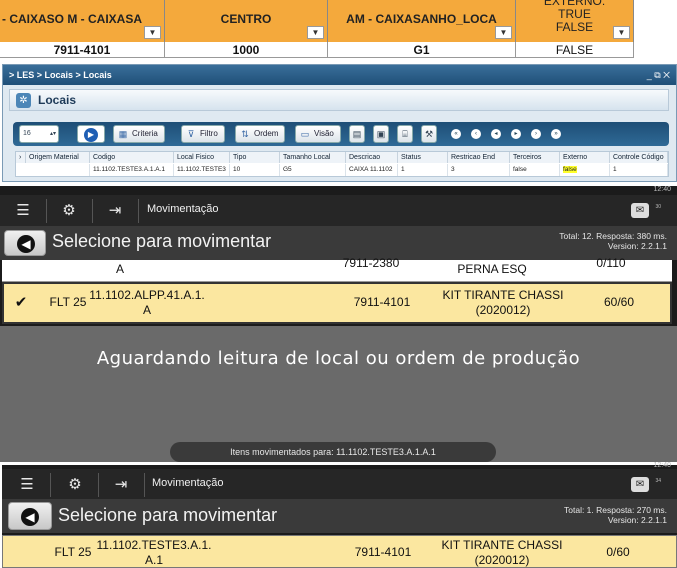  What do you see at coordinates (585, 170) in the screenshot?
I see `grid-cell-externo: false` at bounding box center [585, 170].